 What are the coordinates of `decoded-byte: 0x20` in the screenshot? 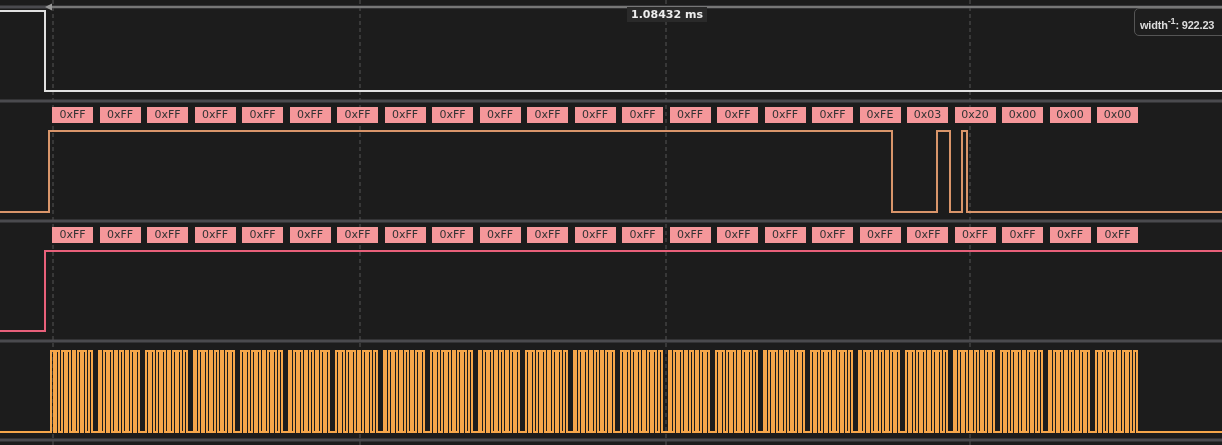 It's located at (975, 115).